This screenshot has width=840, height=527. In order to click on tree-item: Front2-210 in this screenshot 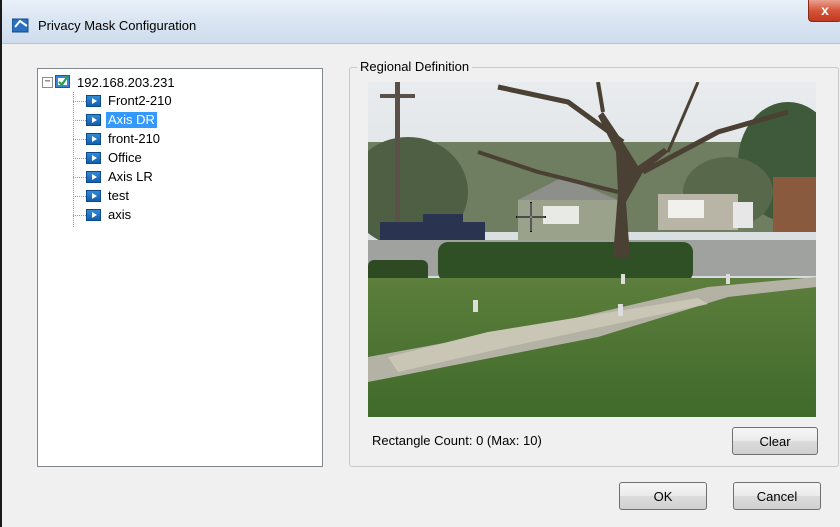, I will do `click(123, 101)`.